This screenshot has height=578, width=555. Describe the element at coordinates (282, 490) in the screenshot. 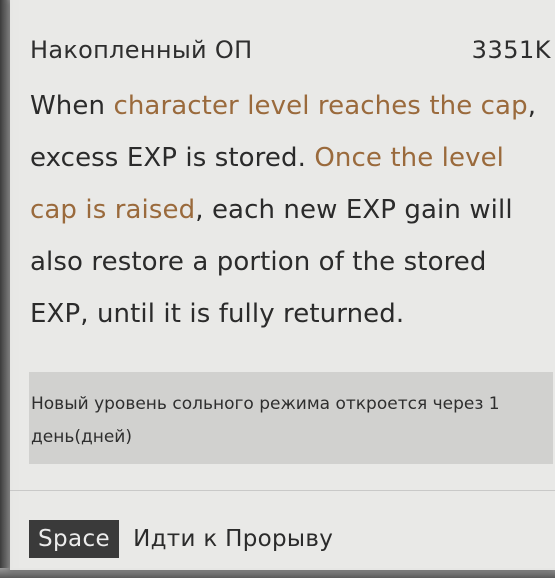

I see `footer-divider` at that location.